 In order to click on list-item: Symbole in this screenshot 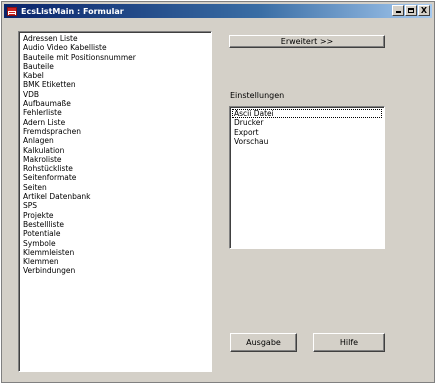, I will do `click(78, 243)`.